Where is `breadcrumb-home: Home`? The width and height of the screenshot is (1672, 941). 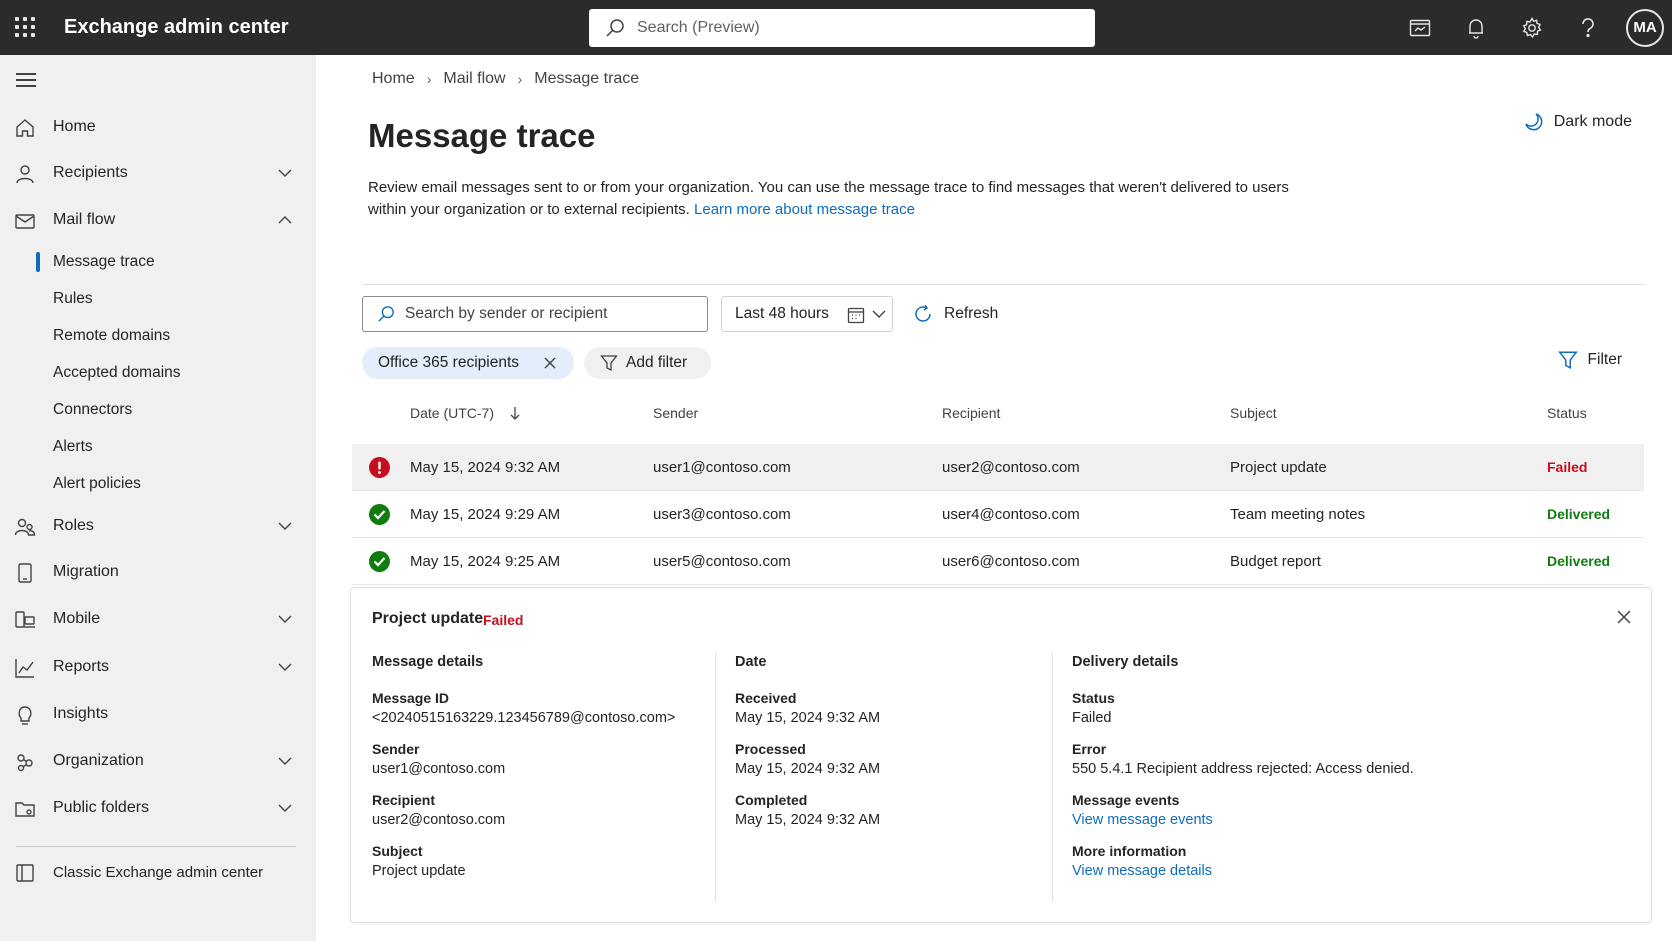 breadcrumb-home: Home is located at coordinates (393, 79).